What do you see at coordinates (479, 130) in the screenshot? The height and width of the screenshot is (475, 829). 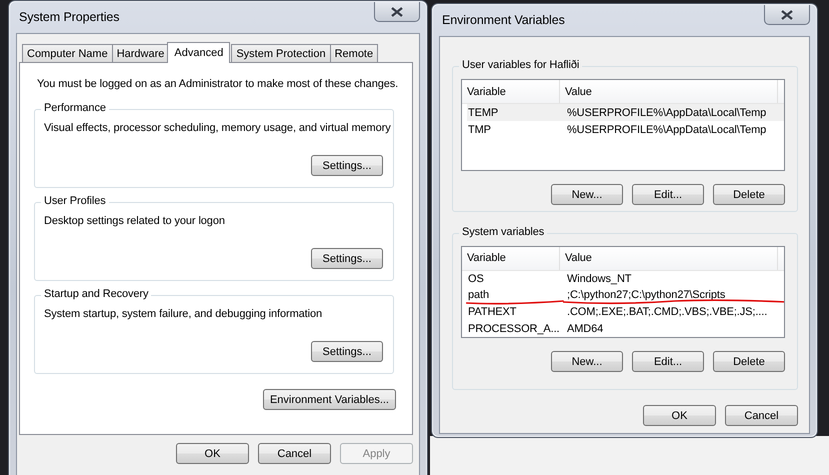 I see `variable-name: TMP` at bounding box center [479, 130].